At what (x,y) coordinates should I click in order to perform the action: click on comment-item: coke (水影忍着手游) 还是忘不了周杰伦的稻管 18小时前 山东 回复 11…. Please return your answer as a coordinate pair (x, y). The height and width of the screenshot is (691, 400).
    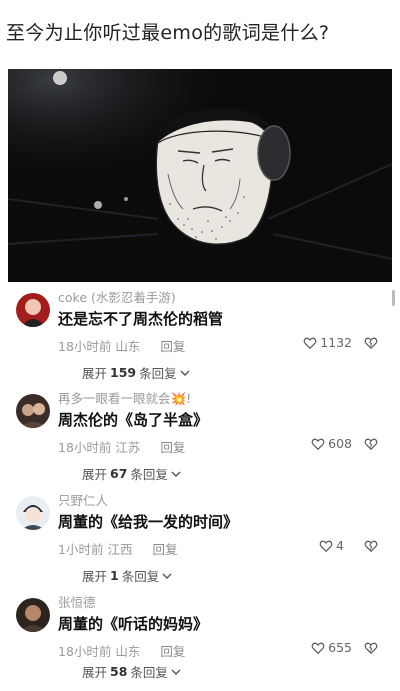
    Looking at the image, I should click on (200, 336).